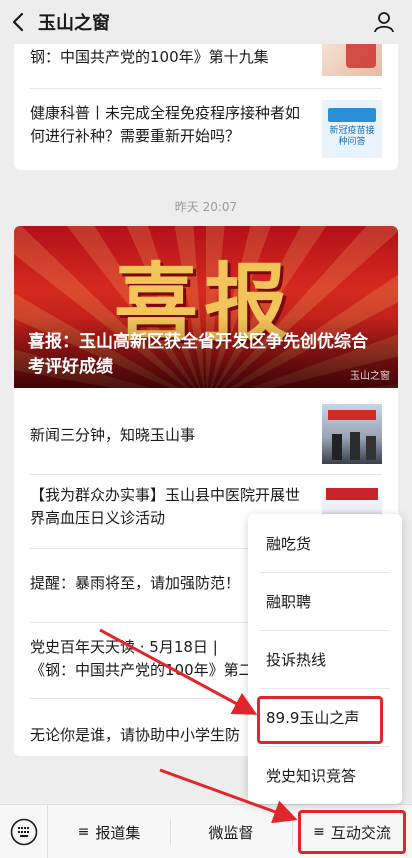 The height and width of the screenshot is (858, 412). What do you see at coordinates (320, 720) in the screenshot?
I see `highlight-box-radio` at bounding box center [320, 720].